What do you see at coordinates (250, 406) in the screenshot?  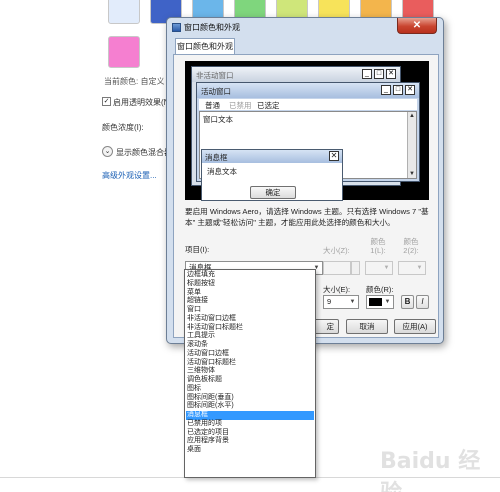 I see `list-item: 图标间距(水平)` at bounding box center [250, 406].